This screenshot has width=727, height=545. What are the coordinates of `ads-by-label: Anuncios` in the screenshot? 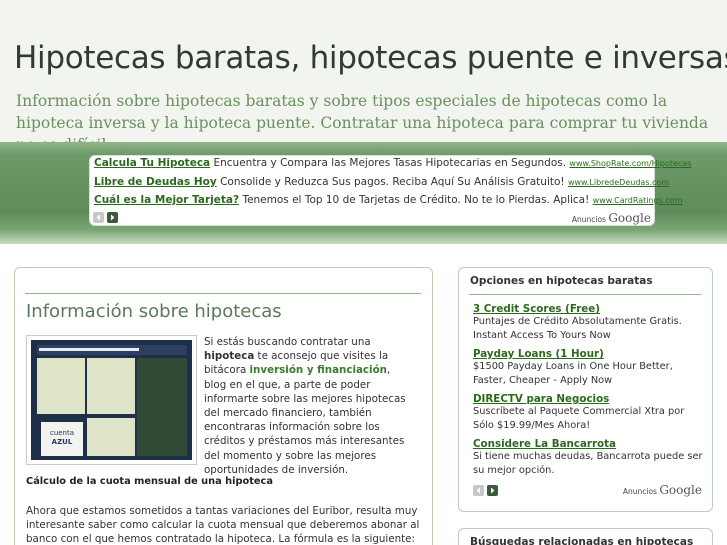 It's located at (588, 219).